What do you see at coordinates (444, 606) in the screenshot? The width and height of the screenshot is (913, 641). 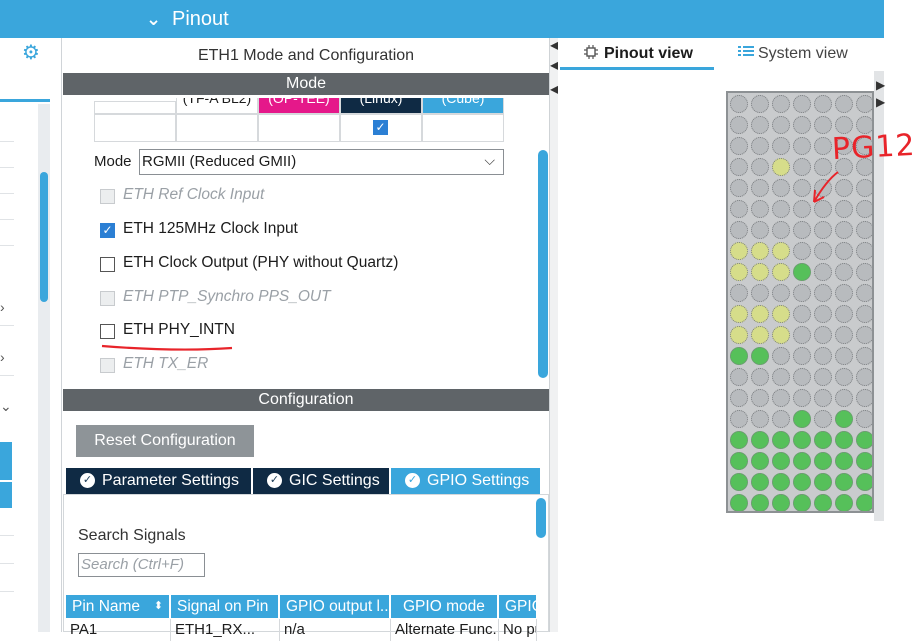 I see `column-header-gpio-mode: GPIO mode` at bounding box center [444, 606].